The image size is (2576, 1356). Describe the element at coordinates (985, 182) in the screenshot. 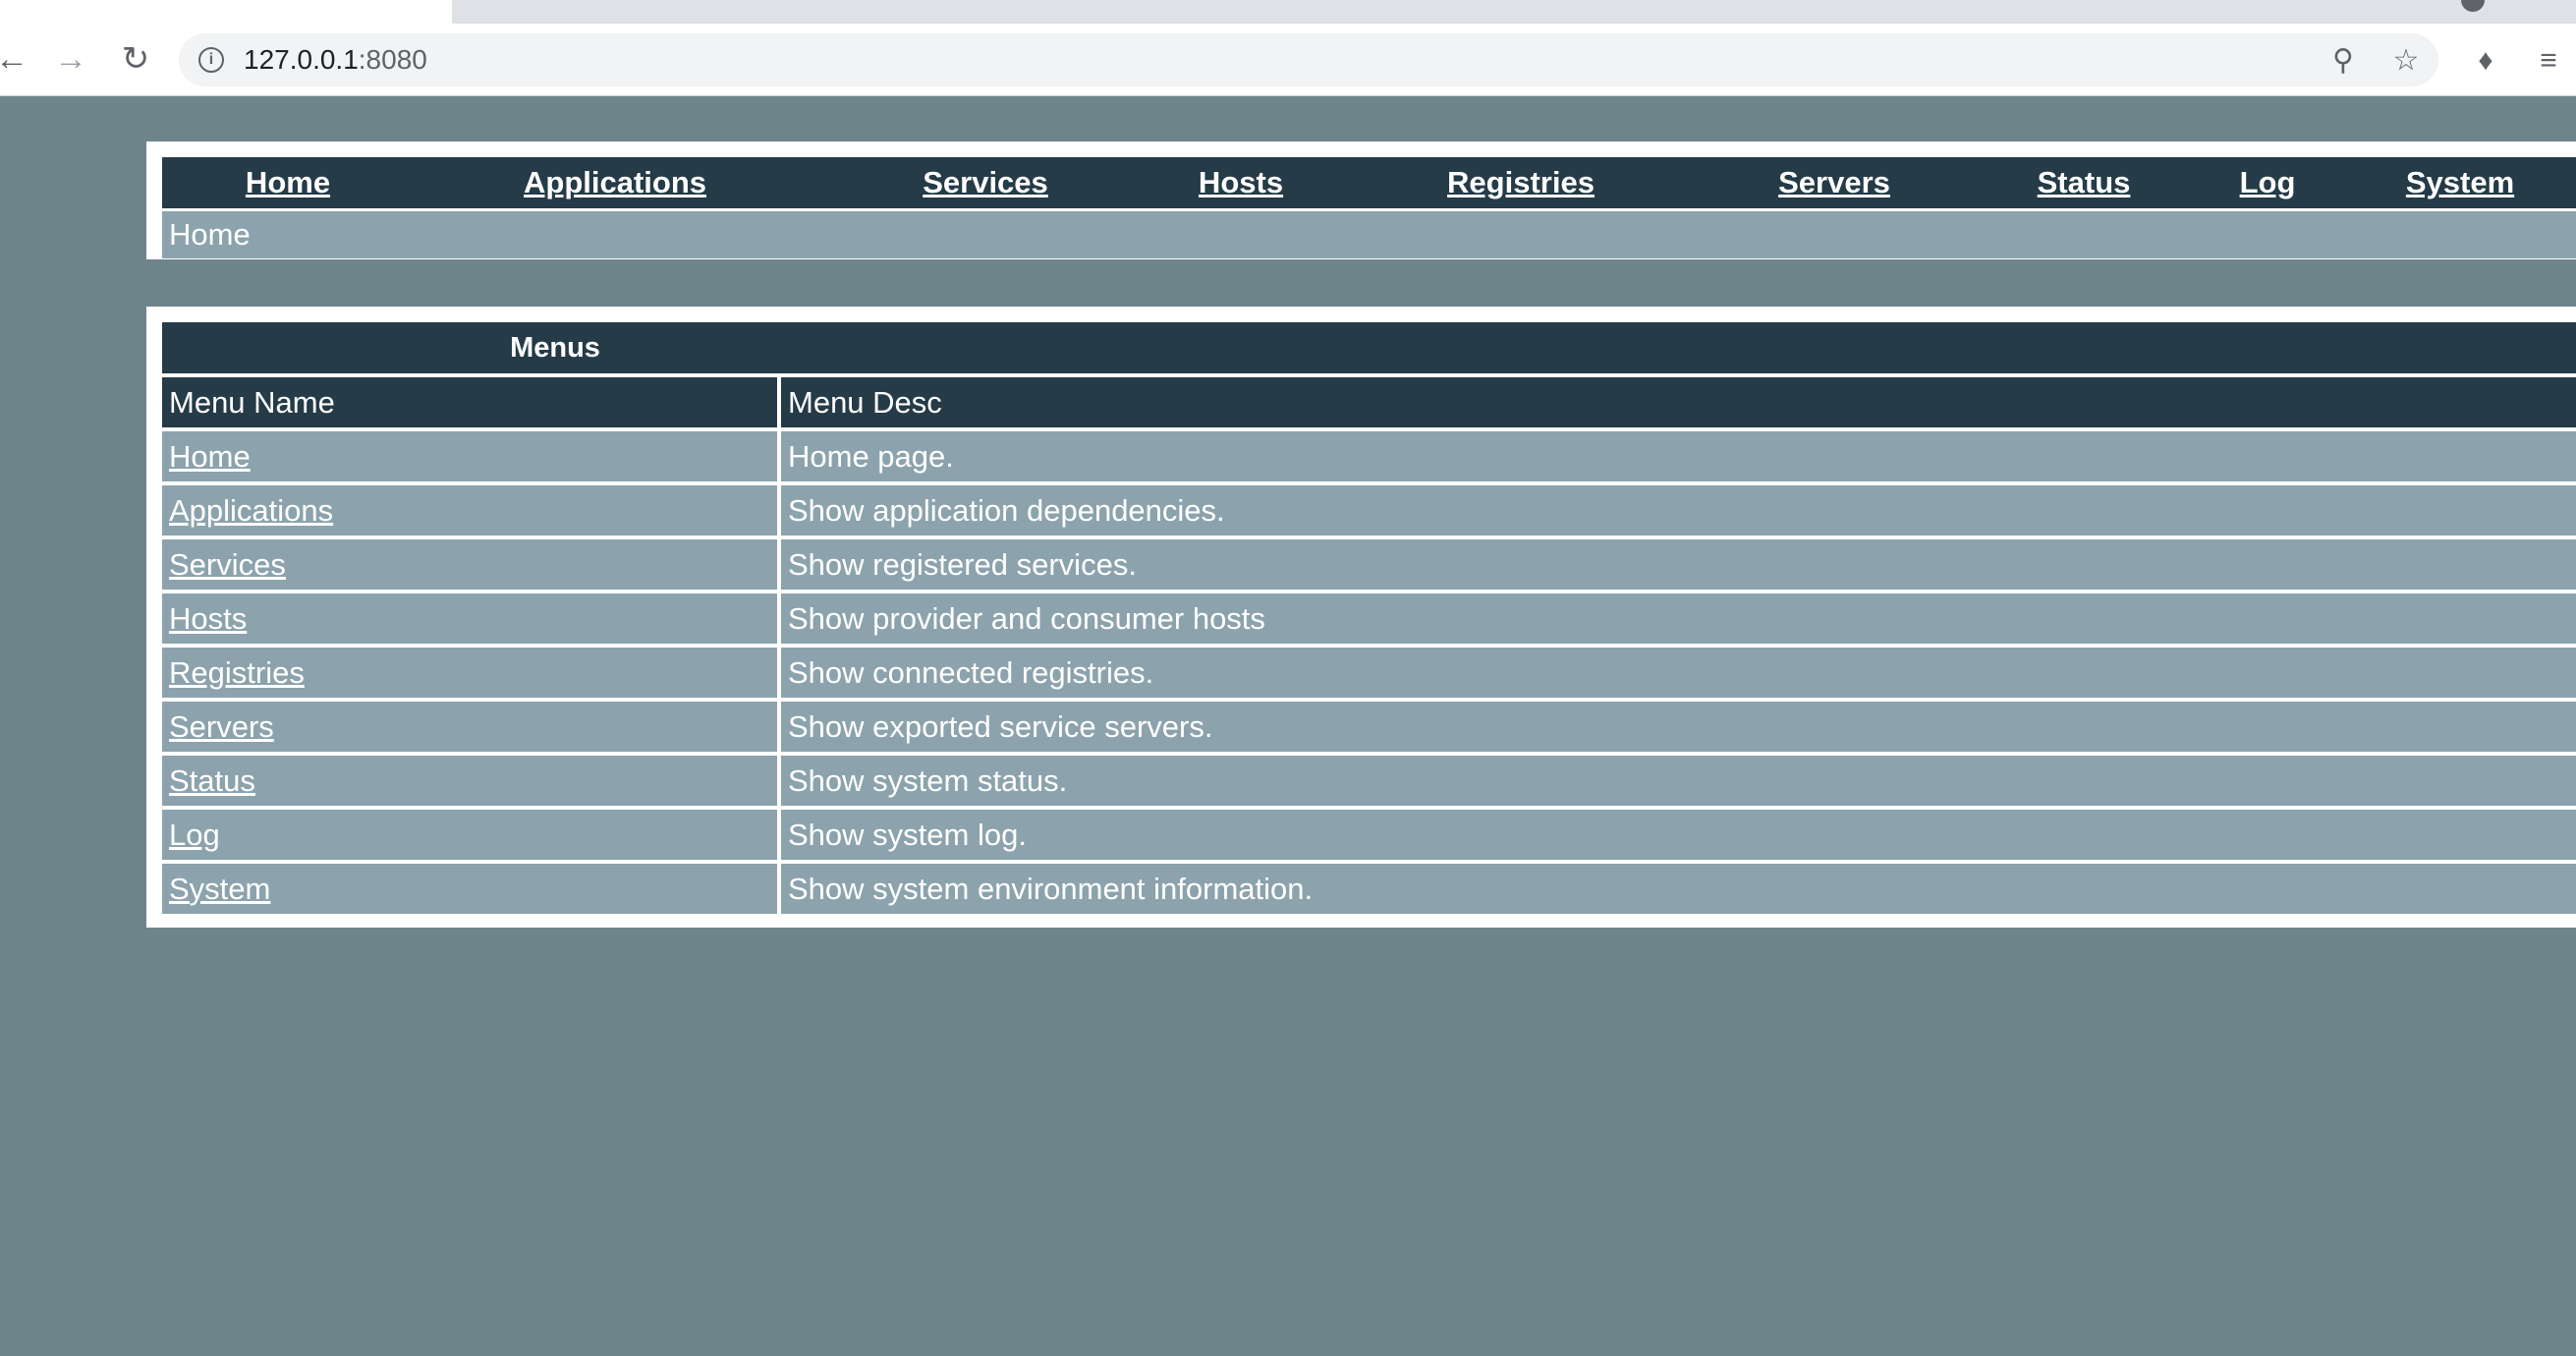

I see `nav-link-services: Services` at that location.